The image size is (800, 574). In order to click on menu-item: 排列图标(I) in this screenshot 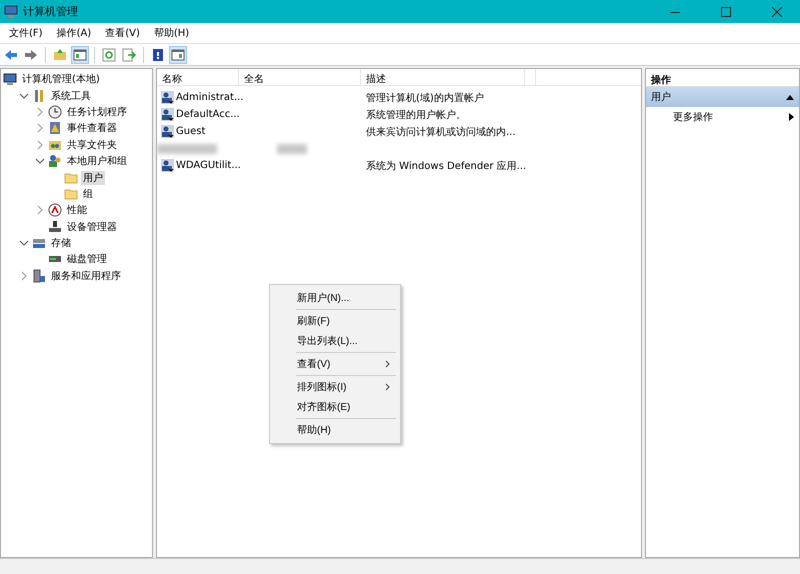, I will do `click(335, 387)`.